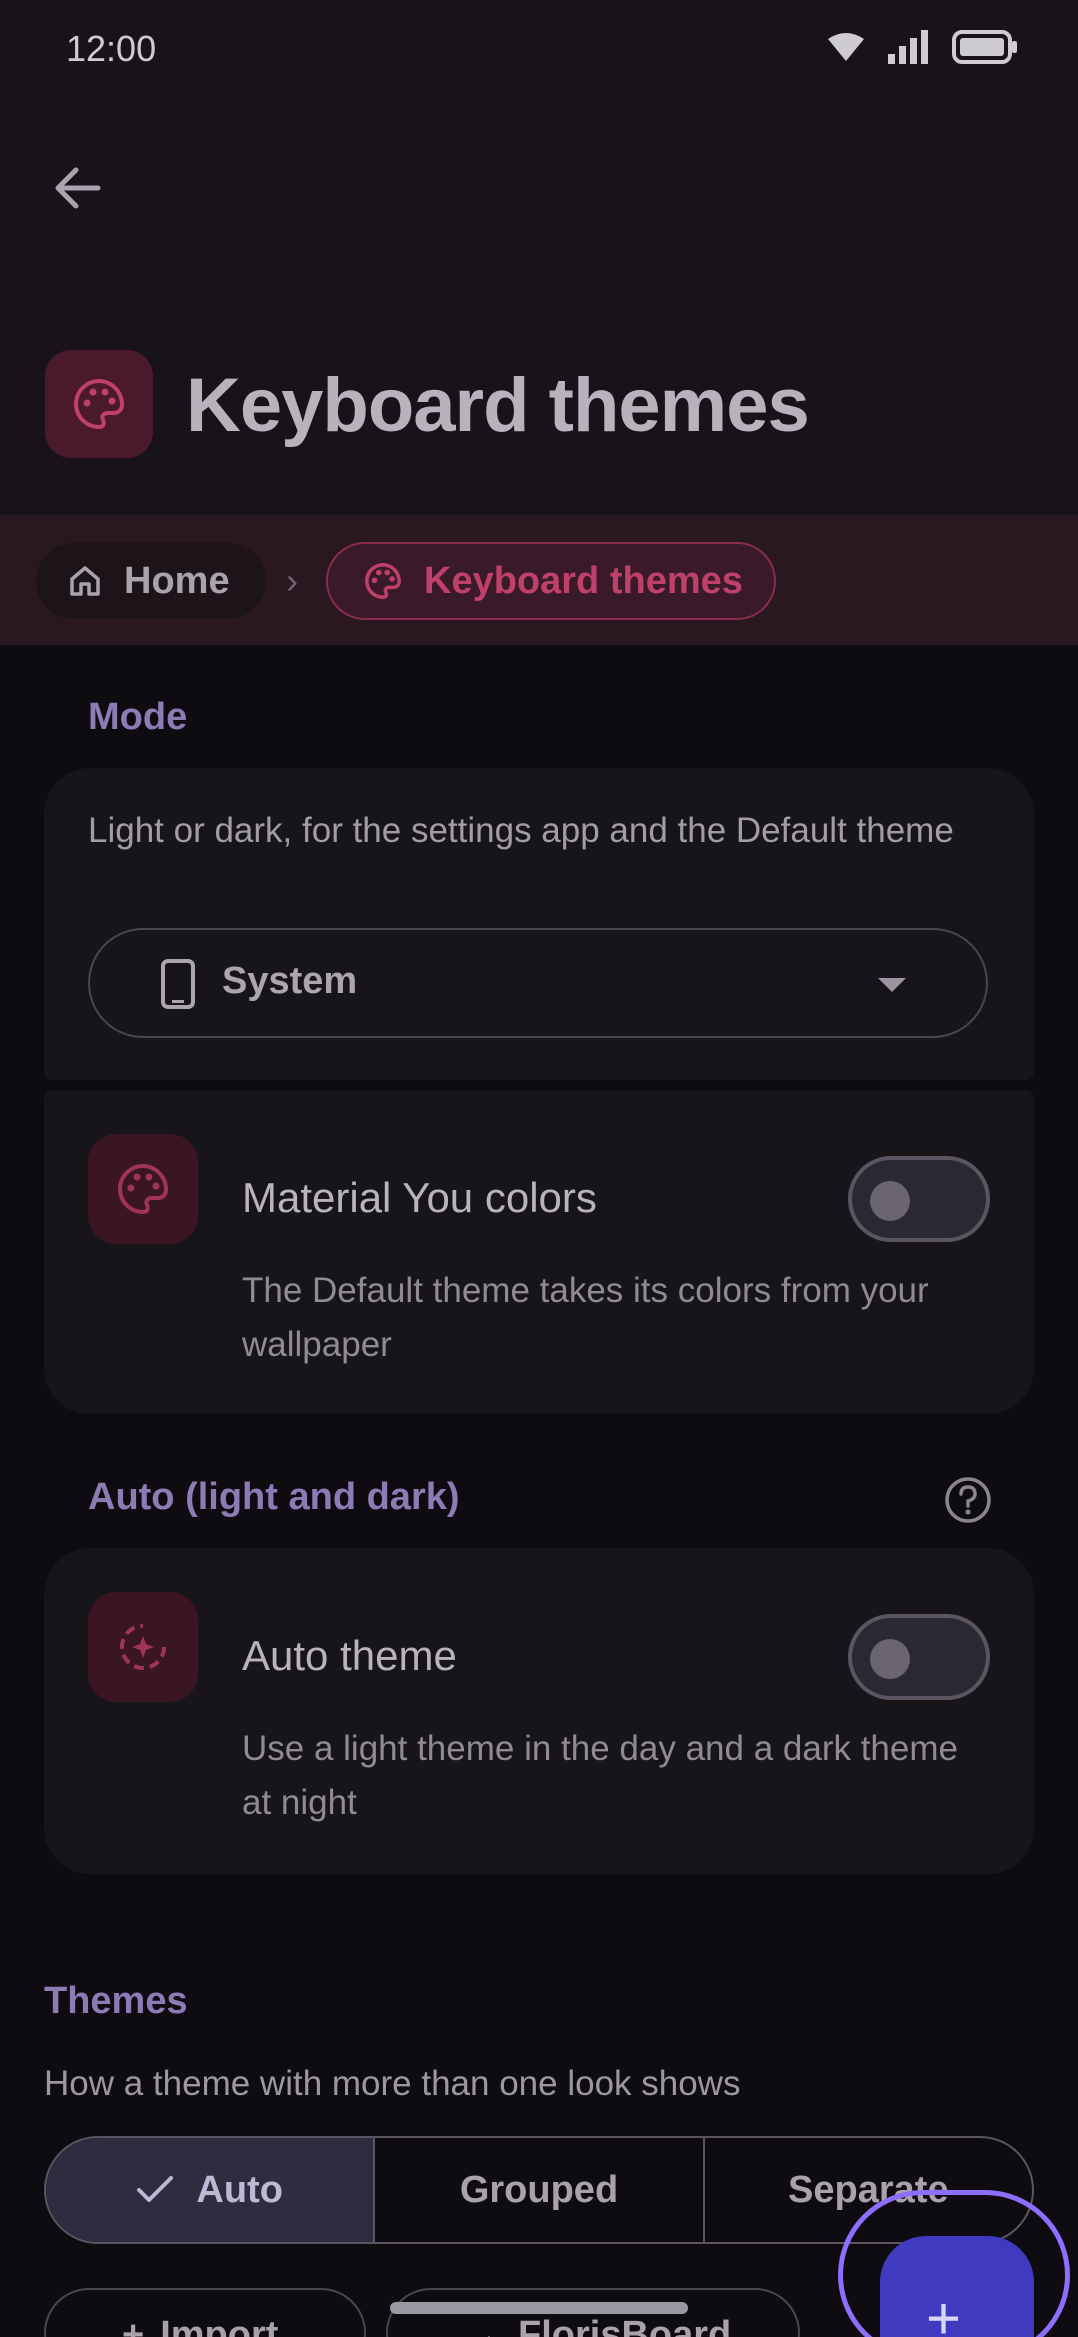  I want to click on segment-grouped-label: Grouped, so click(539, 2189).